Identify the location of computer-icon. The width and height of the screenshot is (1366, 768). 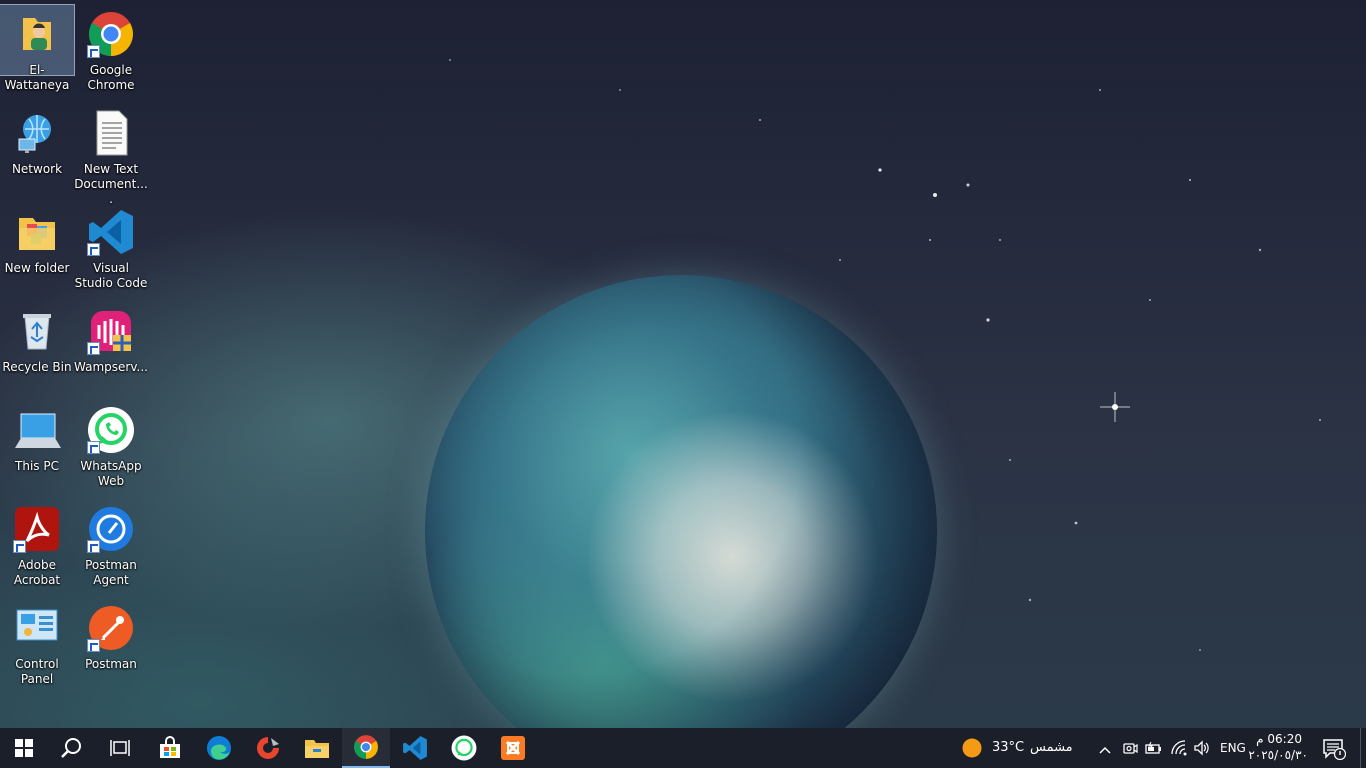
(37, 430).